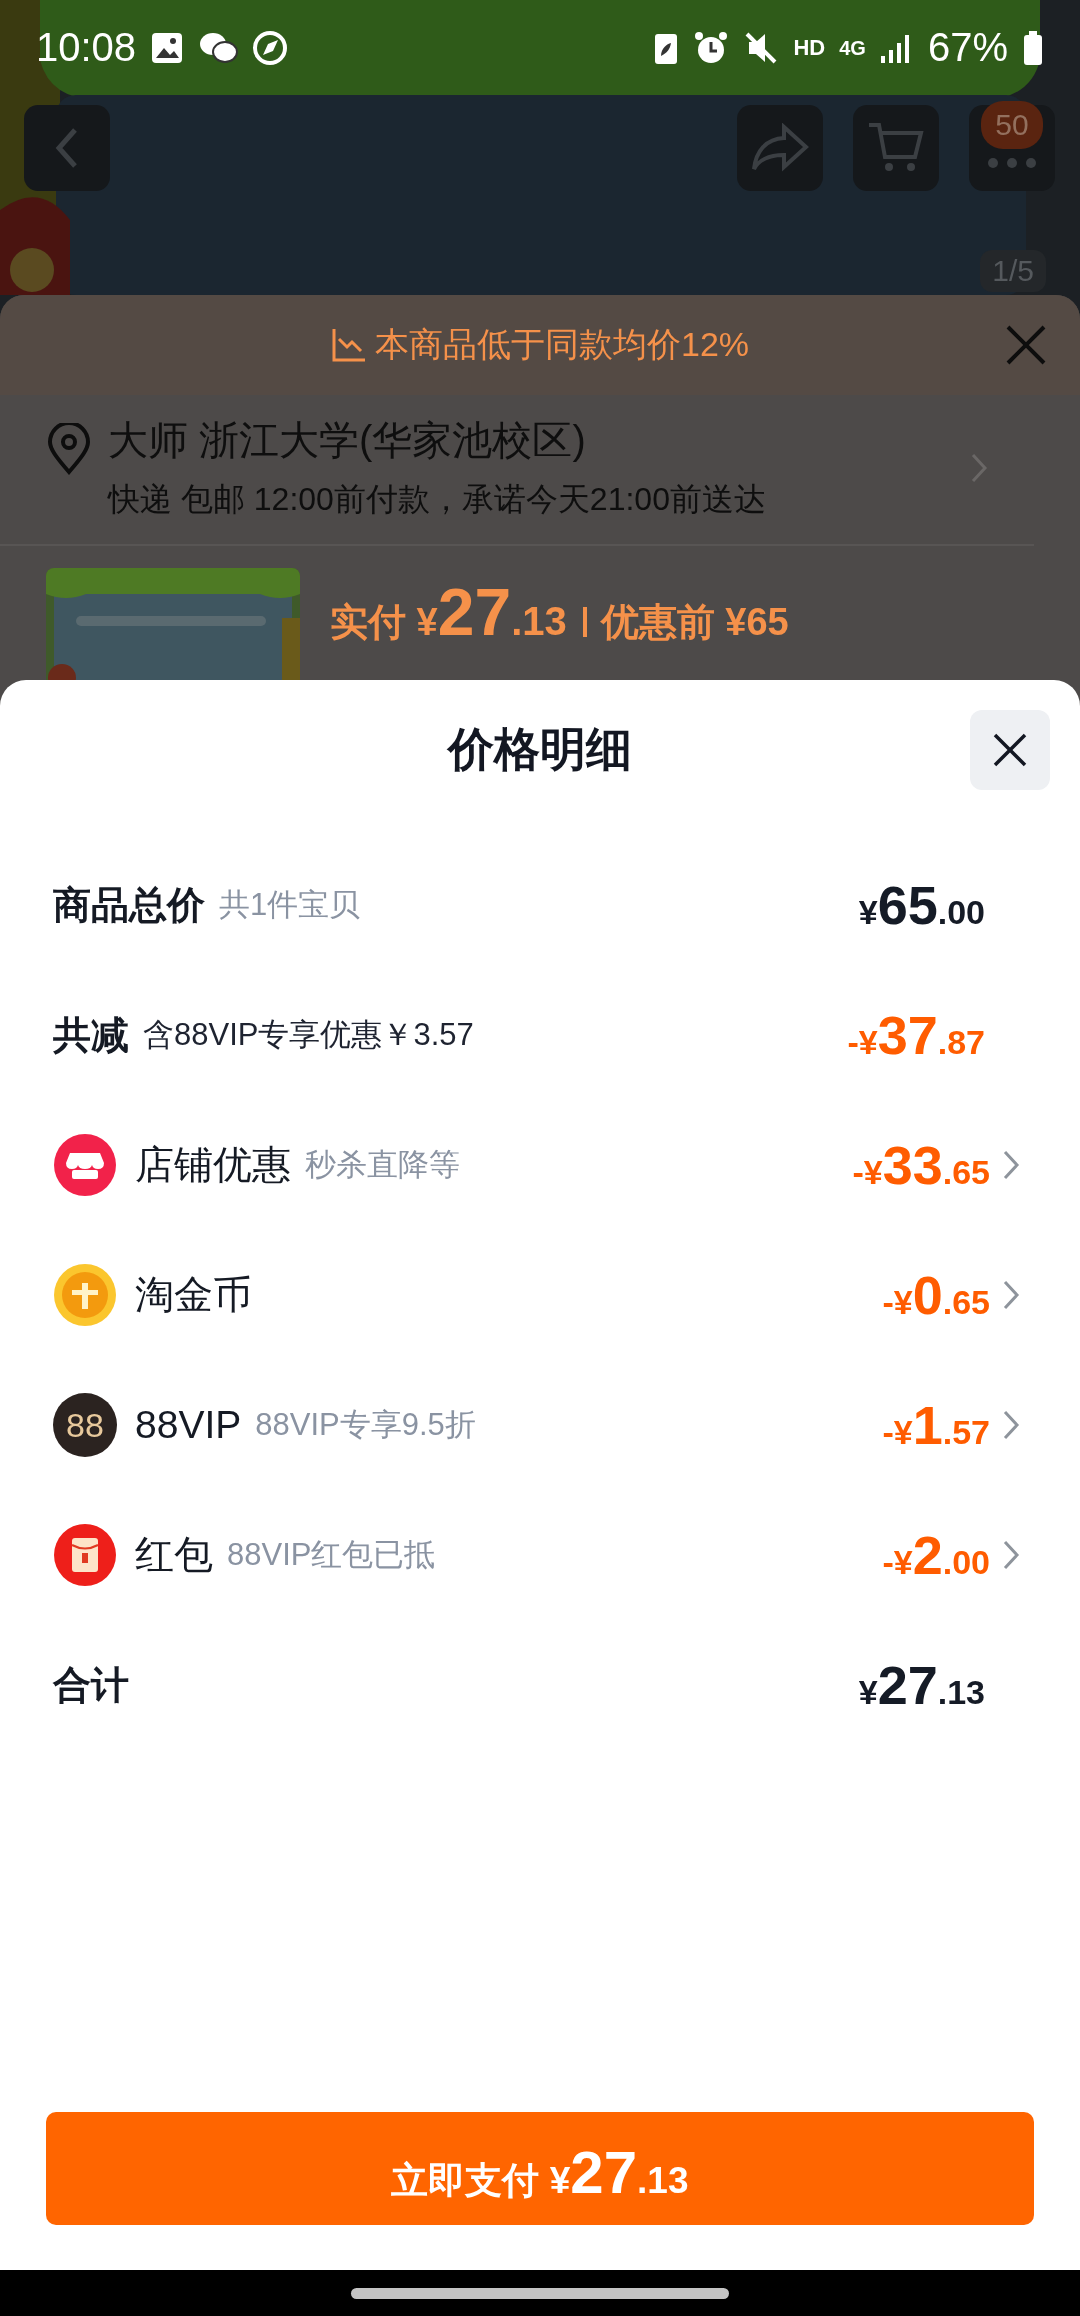 This screenshot has height=2316, width=1080. Describe the element at coordinates (290, 905) in the screenshot. I see `row-note: 共1件宝贝` at that location.